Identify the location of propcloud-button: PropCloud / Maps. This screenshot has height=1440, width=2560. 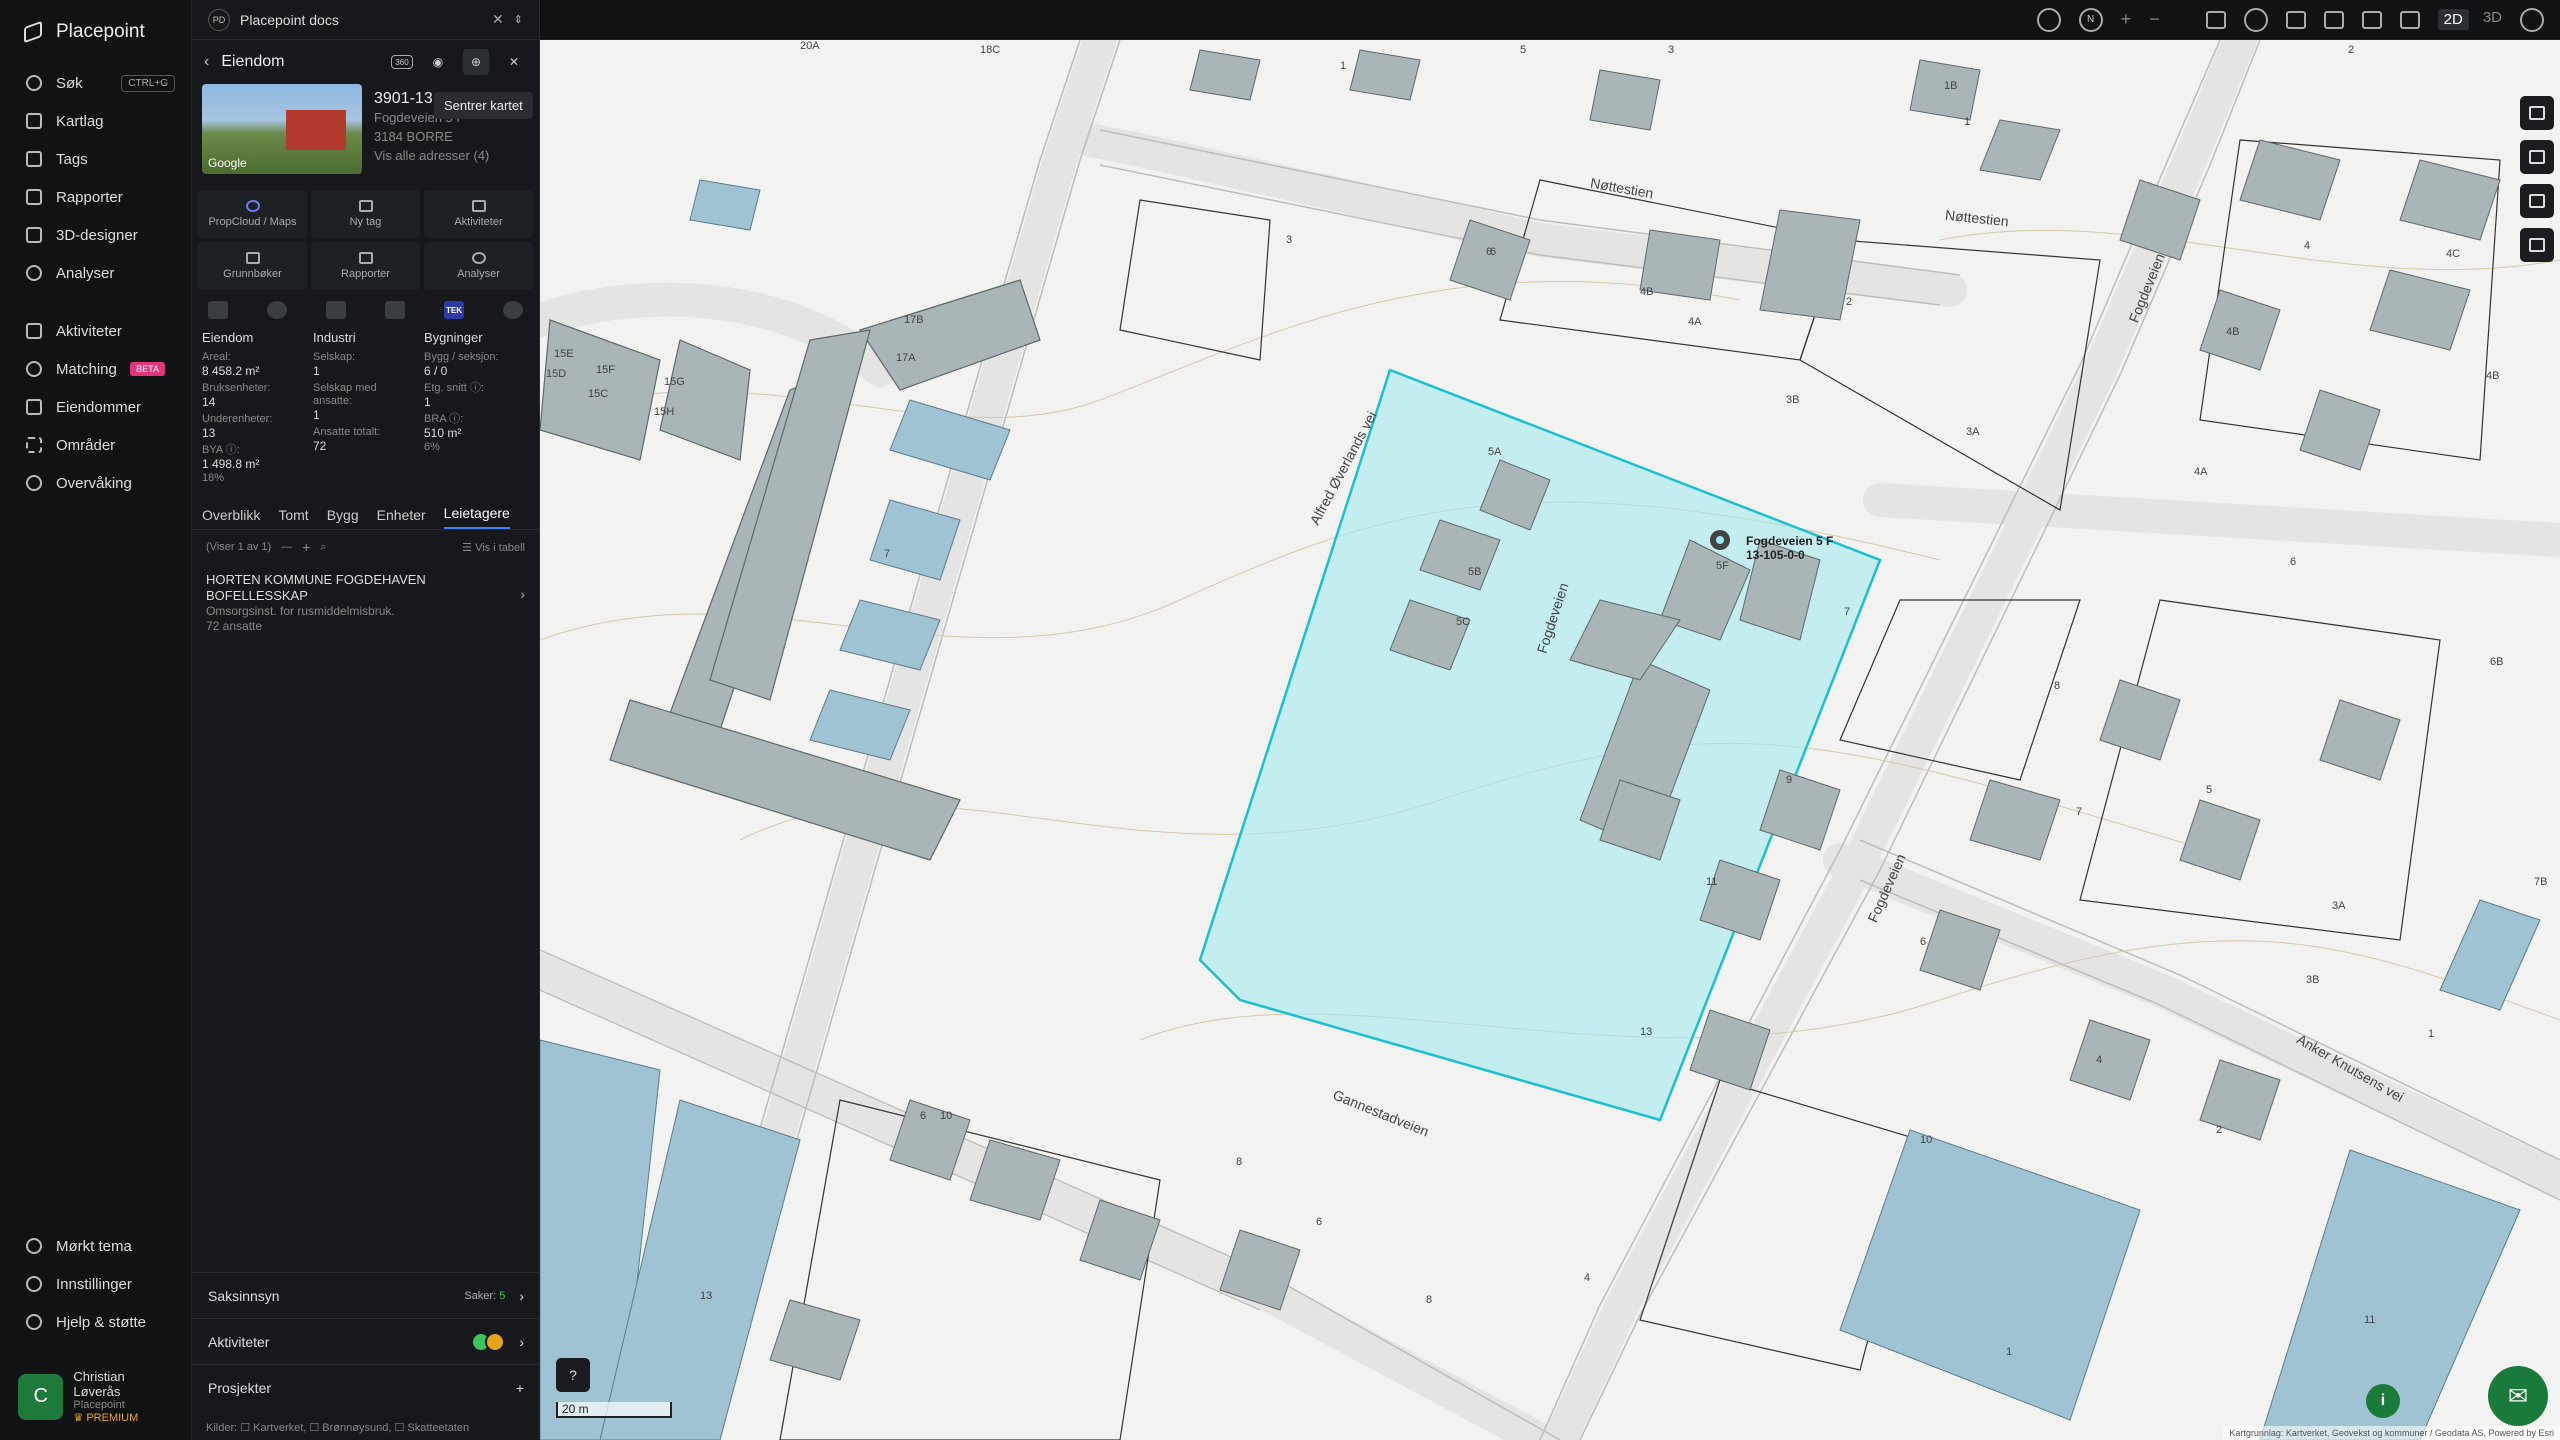
(252, 214).